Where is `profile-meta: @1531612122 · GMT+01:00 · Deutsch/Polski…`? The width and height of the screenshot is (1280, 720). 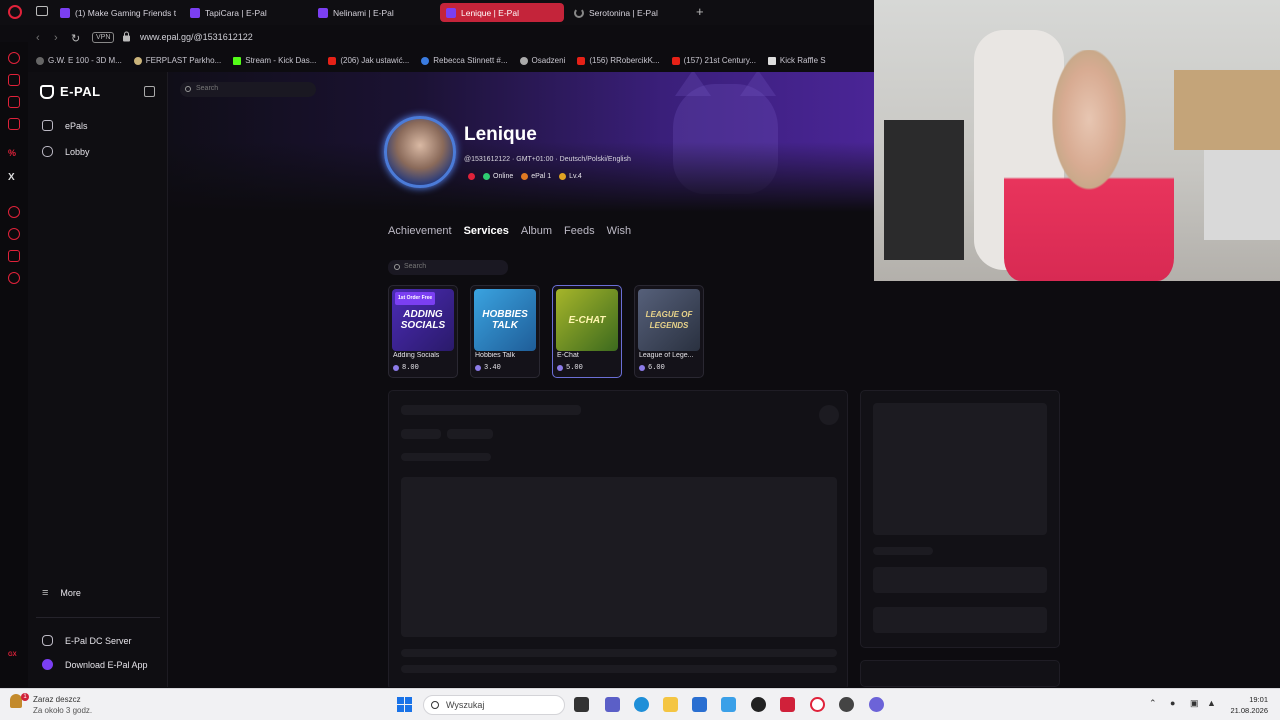 profile-meta: @1531612122 · GMT+01:00 · Deutsch/Polski… is located at coordinates (547, 159).